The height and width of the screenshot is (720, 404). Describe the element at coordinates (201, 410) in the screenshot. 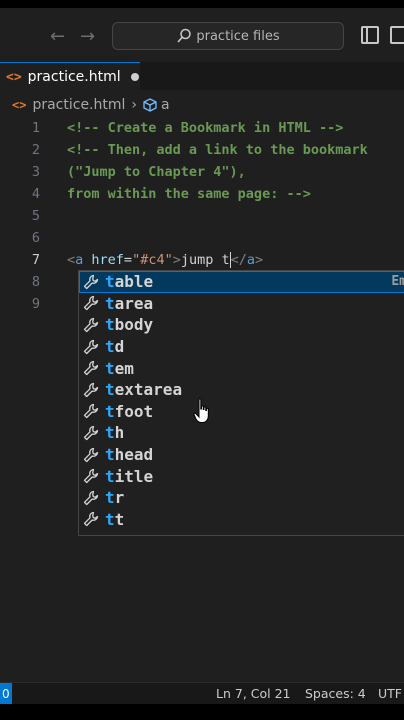

I see `hand-pointer-icon` at that location.